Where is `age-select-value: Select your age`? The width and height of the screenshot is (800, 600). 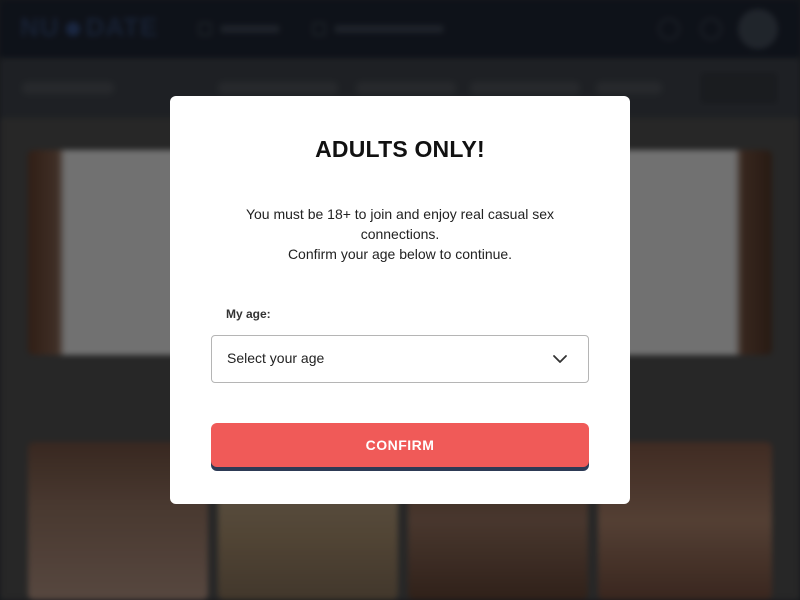 age-select-value: Select your age is located at coordinates (276, 358).